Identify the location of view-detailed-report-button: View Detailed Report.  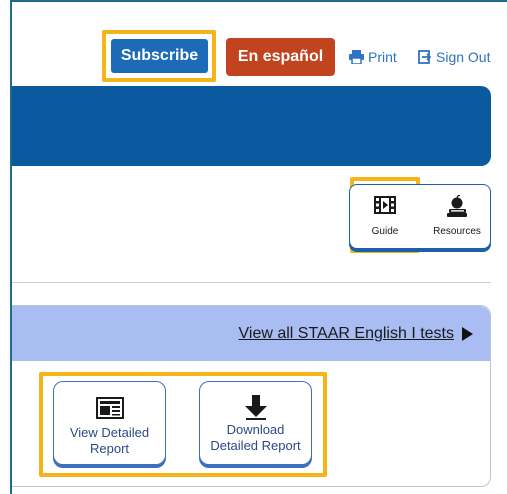
(109, 423).